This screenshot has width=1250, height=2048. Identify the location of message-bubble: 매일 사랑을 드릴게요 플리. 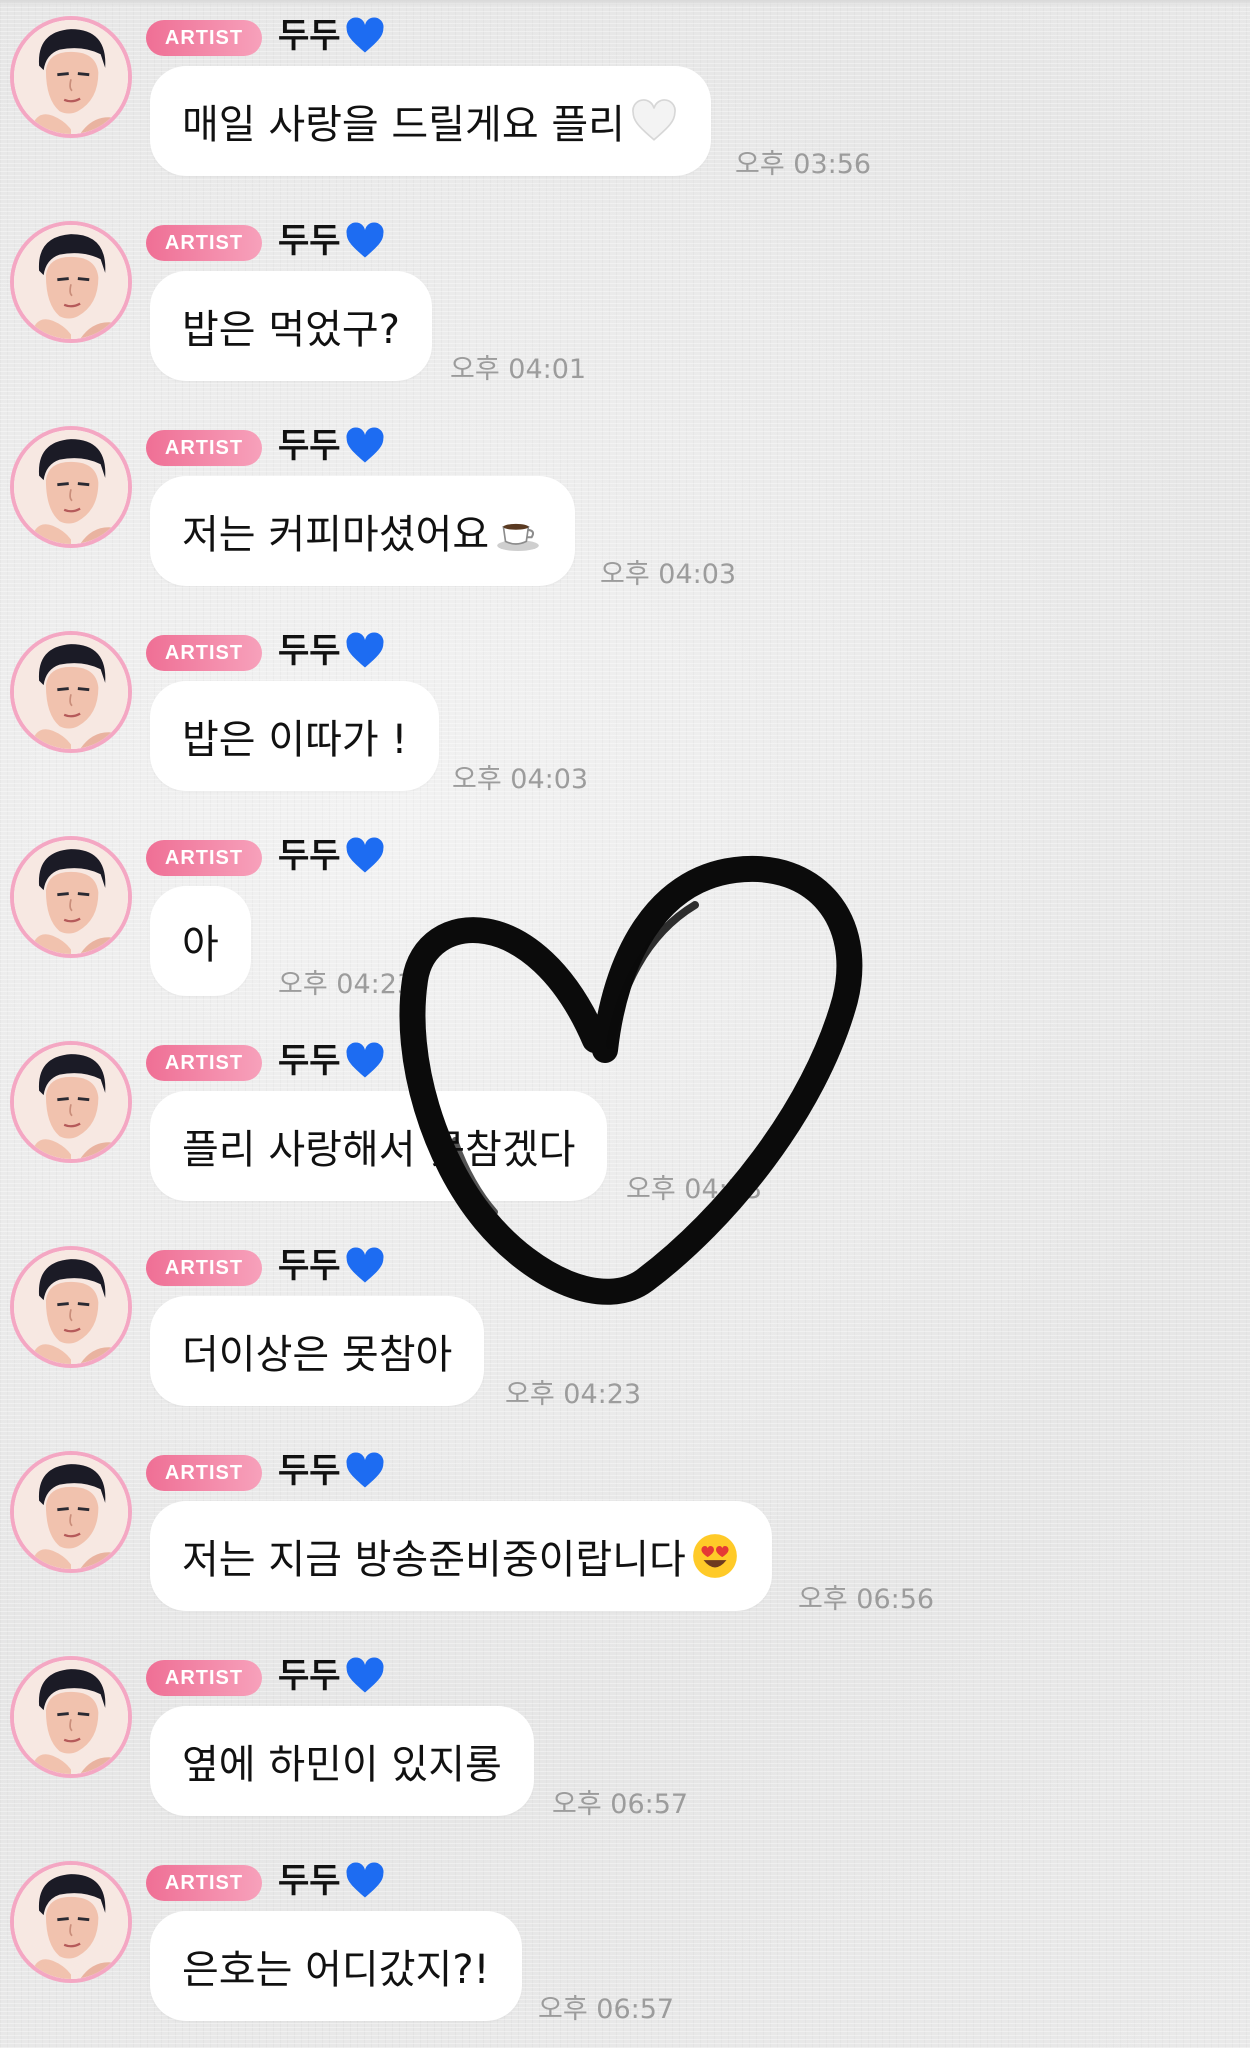
(430, 121).